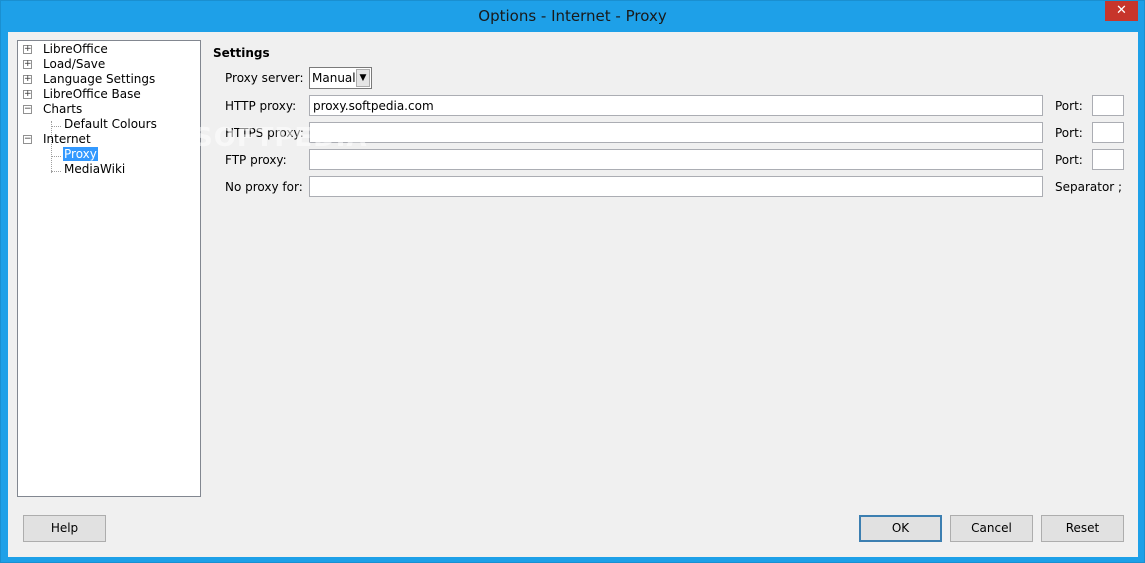 The image size is (1145, 563). I want to click on ok-button: OK, so click(900, 528).